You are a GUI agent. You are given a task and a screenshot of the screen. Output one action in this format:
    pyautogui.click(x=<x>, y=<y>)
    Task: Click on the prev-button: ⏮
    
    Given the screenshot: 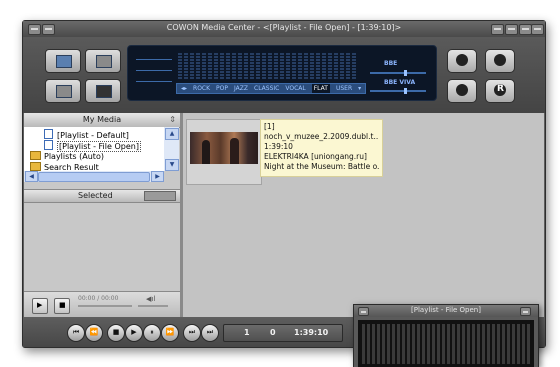 What is the action you would take?
    pyautogui.click(x=76, y=333)
    